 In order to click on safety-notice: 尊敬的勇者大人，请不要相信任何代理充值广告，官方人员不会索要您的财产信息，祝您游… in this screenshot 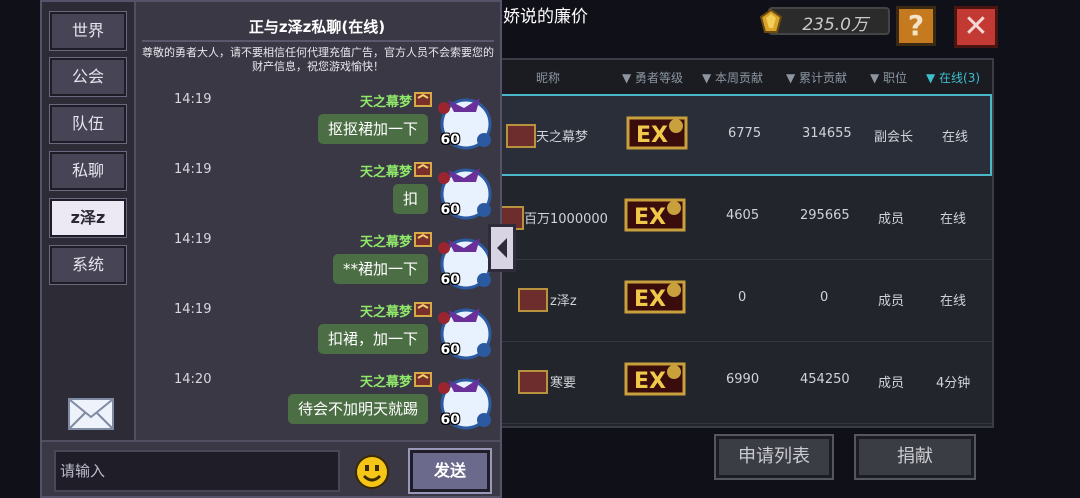, I will do `click(318, 59)`.